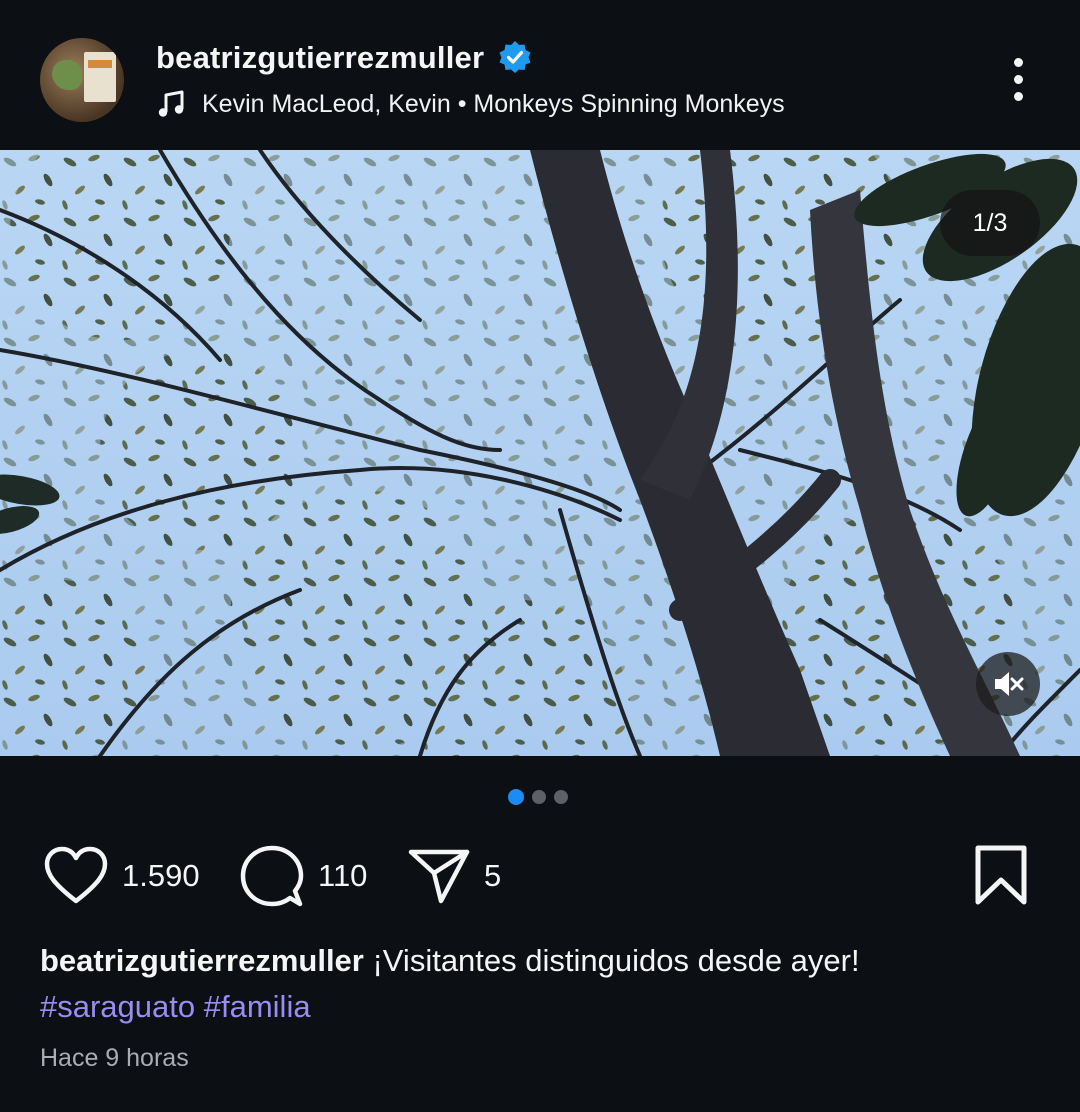 This screenshot has width=1080, height=1112. Describe the element at coordinates (171, 103) in the screenshot. I see `music-note-icon` at that location.